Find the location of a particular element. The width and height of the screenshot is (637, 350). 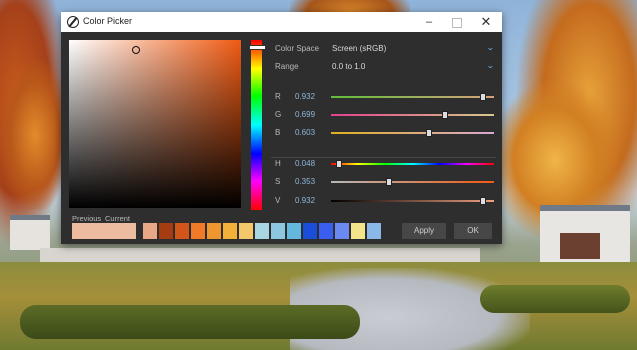

previous-label: Previous is located at coordinates (87, 218).